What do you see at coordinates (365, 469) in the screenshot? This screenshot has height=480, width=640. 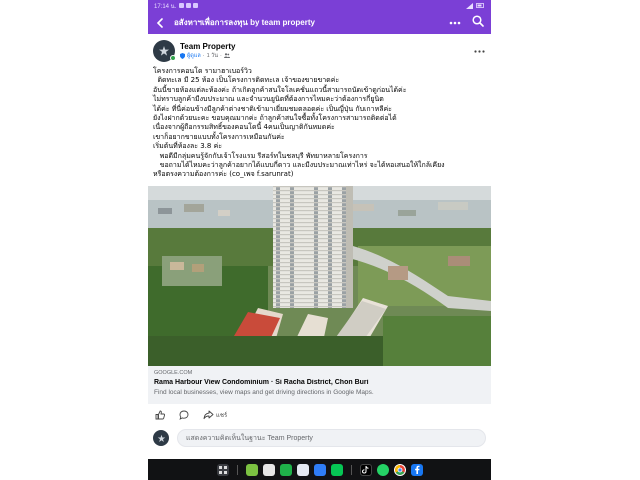 I see `tiktok-app-icon` at bounding box center [365, 469].